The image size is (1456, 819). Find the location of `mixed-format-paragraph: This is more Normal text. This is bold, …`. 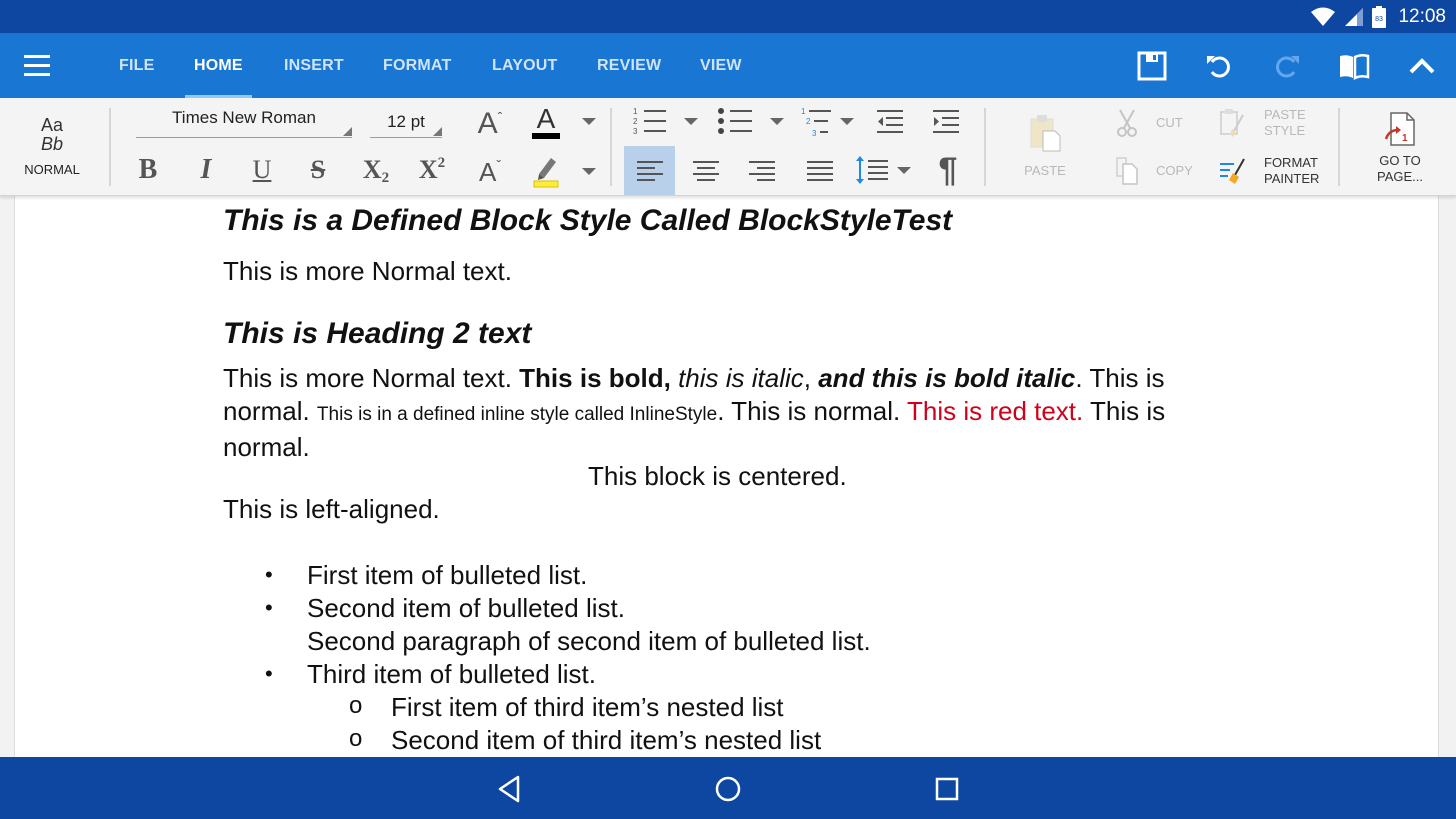

mixed-format-paragraph: This is more Normal text. This is bold, … is located at coordinates (694, 412).